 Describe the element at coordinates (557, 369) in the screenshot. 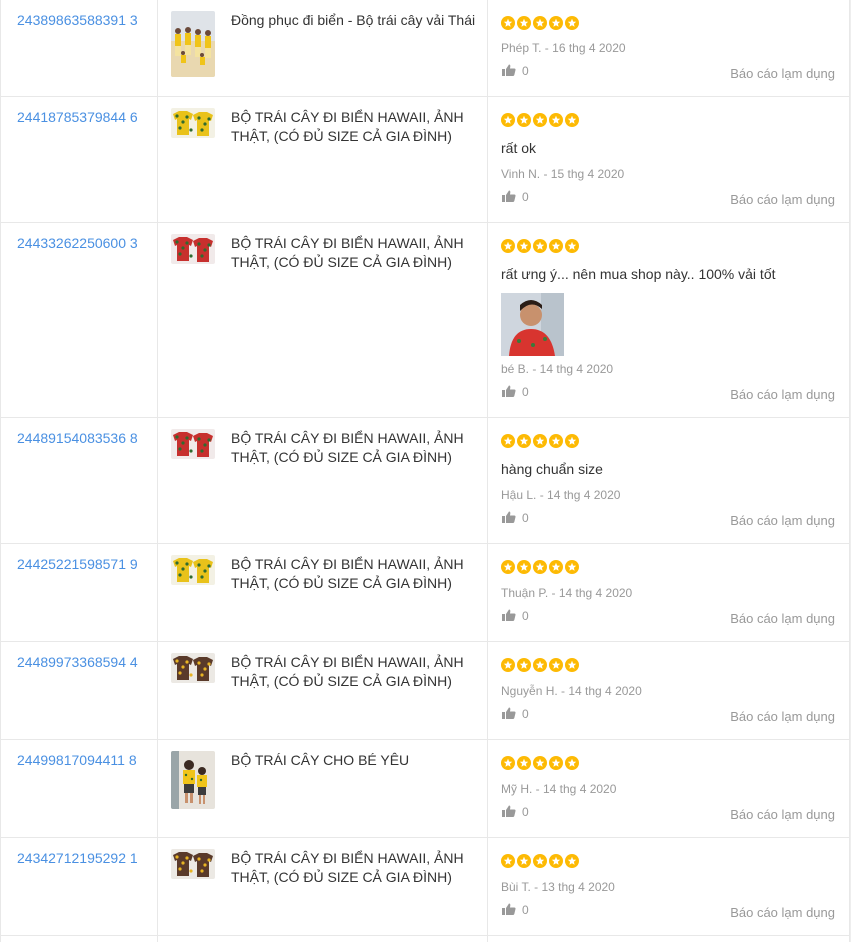

I see `reviewer-meta: bé B. - 14 thg 4 2020` at that location.